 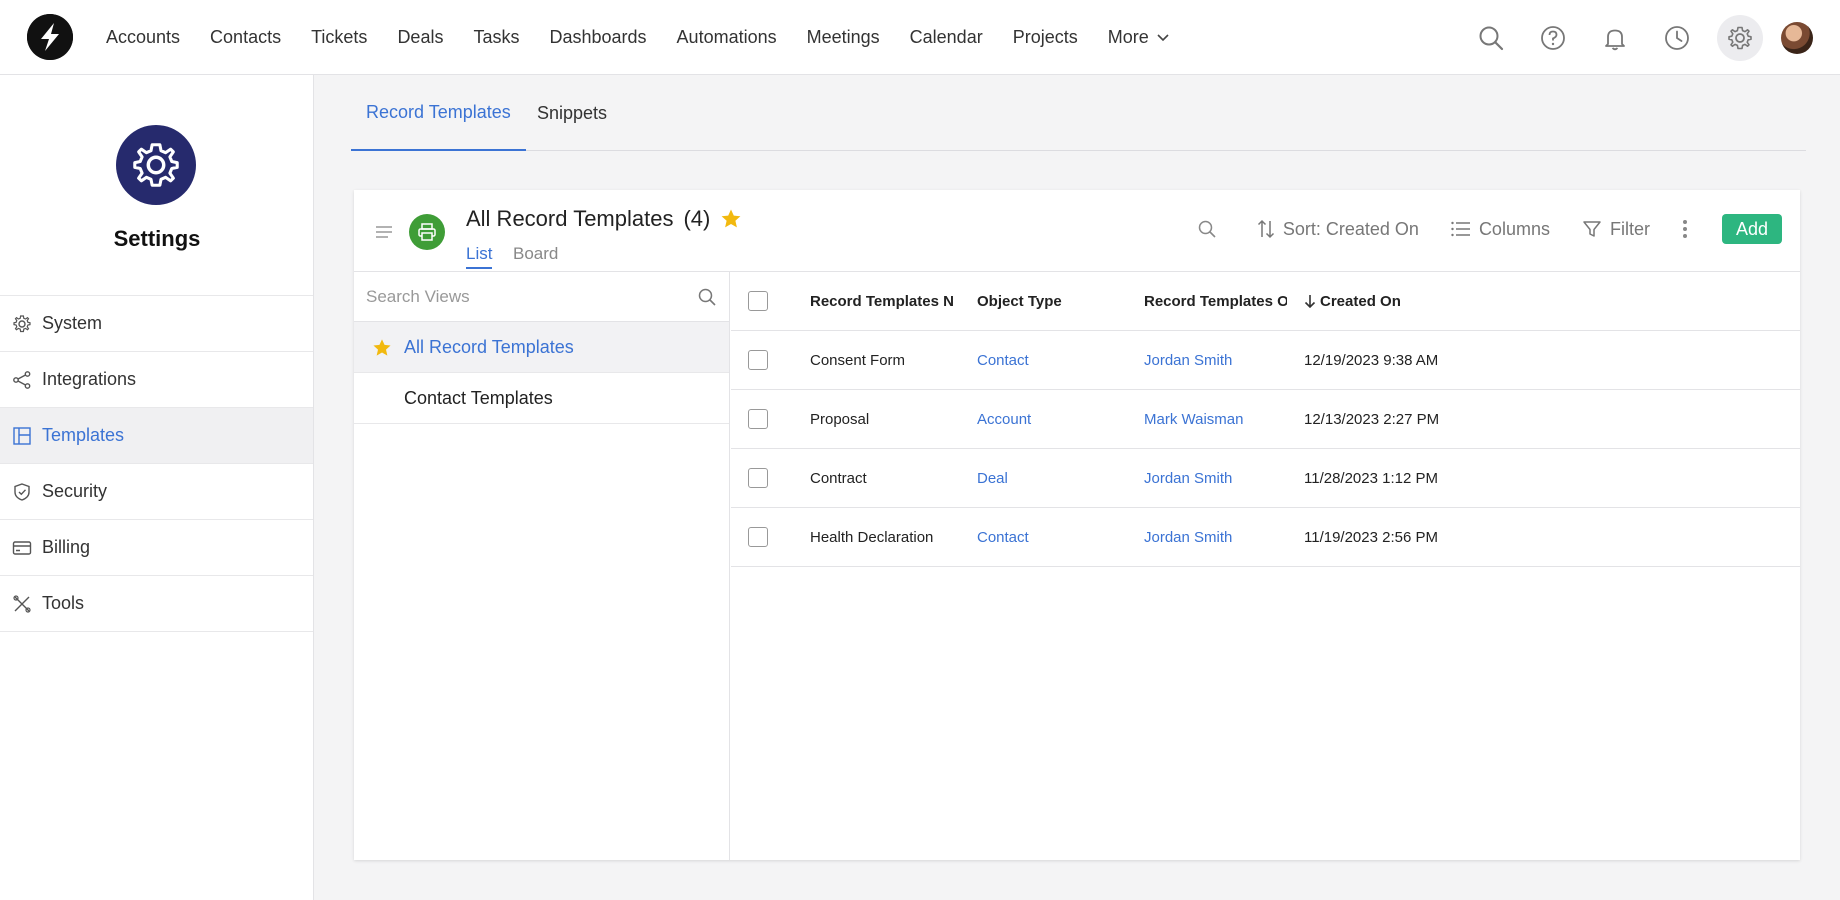 I want to click on filter-button: Filter, so click(x=1616, y=229).